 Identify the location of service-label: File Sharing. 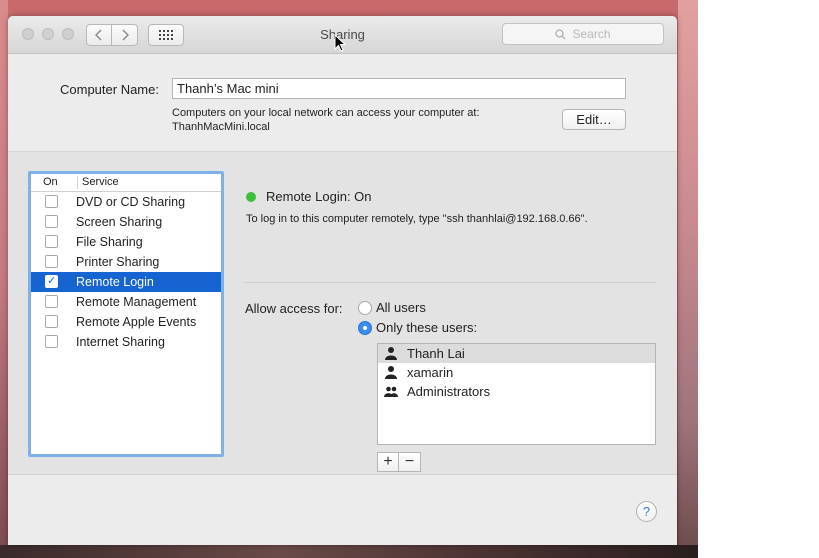
(109, 242).